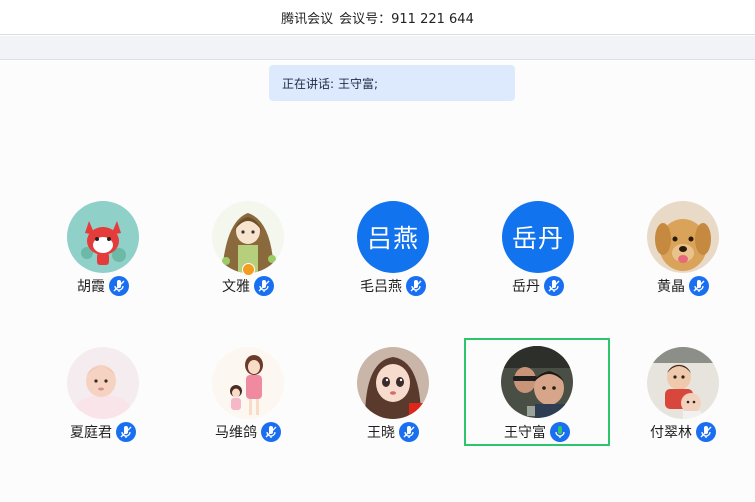 This screenshot has width=755, height=502. Describe the element at coordinates (381, 287) in the screenshot. I see `participant-name: 毛吕燕` at that location.